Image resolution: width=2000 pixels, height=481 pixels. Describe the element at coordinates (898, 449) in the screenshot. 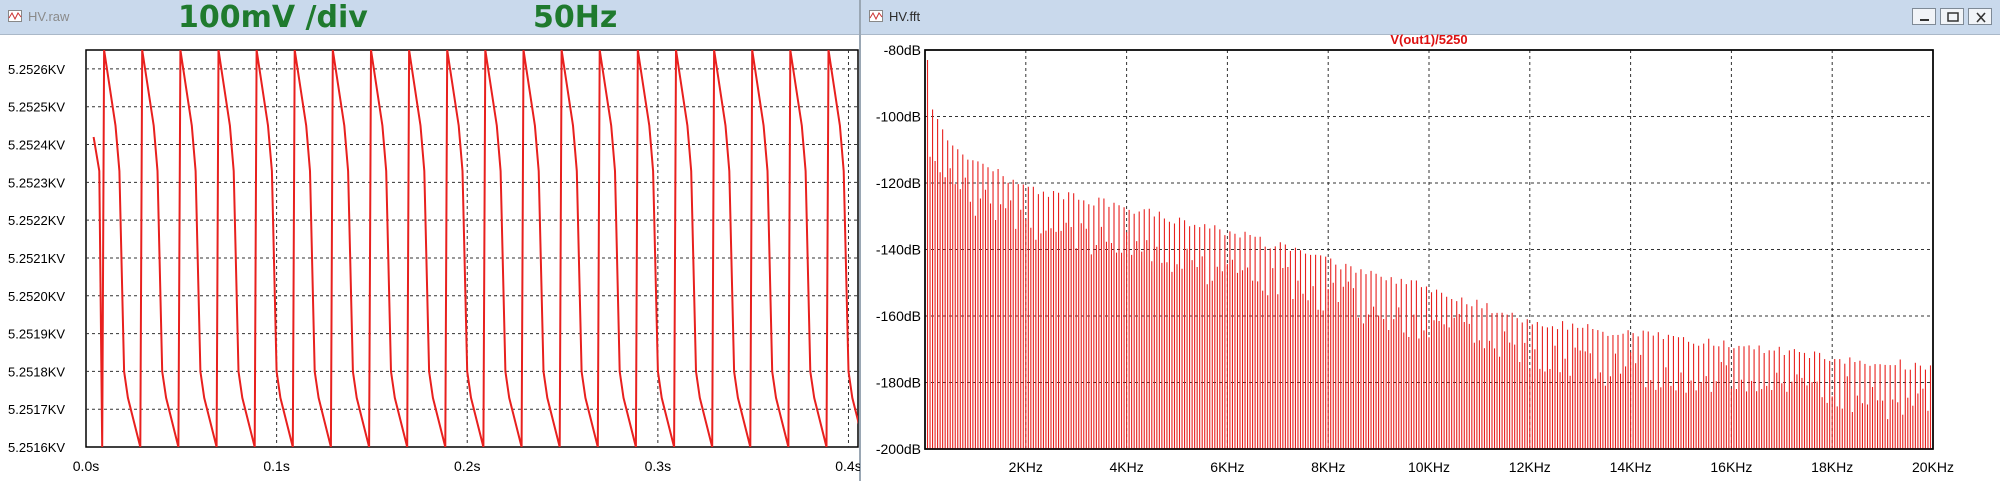

I see `fft-y-tick-label: -200dB` at that location.